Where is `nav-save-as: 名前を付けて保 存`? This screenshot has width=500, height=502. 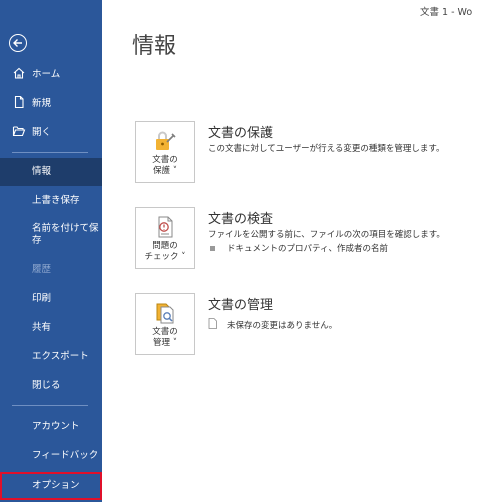
nav-save-as: 名前を付けて保 存 is located at coordinates (51, 235).